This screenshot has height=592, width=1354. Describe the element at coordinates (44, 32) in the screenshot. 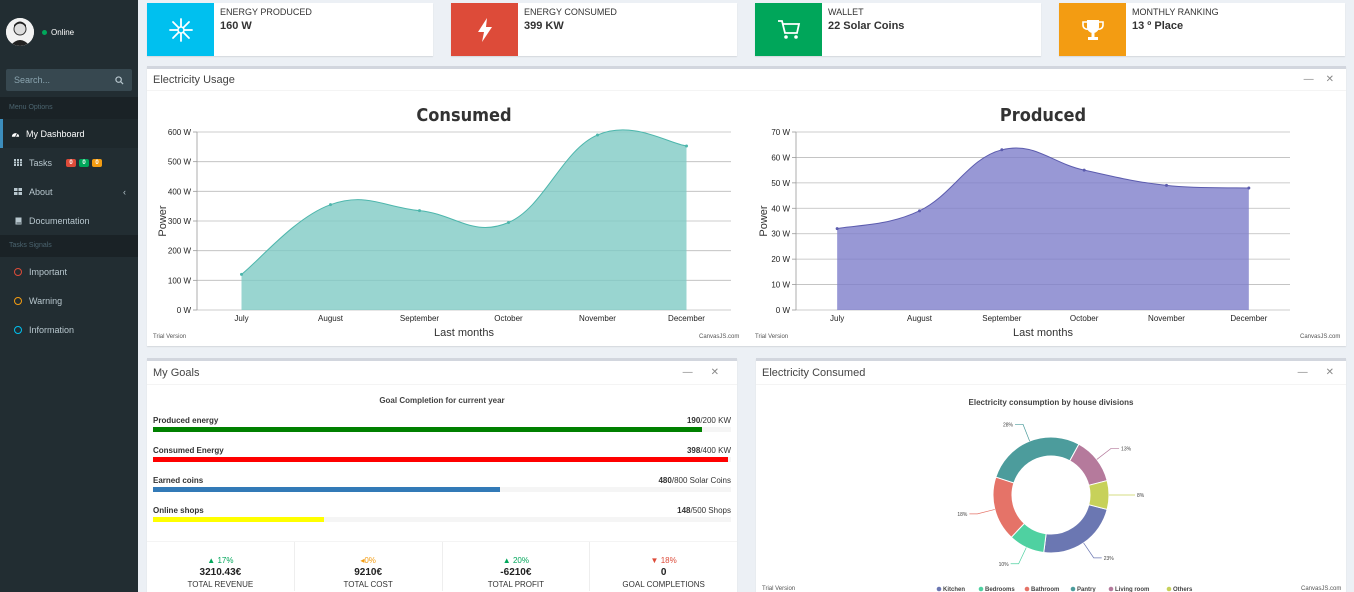

I see `online-dot-icon` at that location.